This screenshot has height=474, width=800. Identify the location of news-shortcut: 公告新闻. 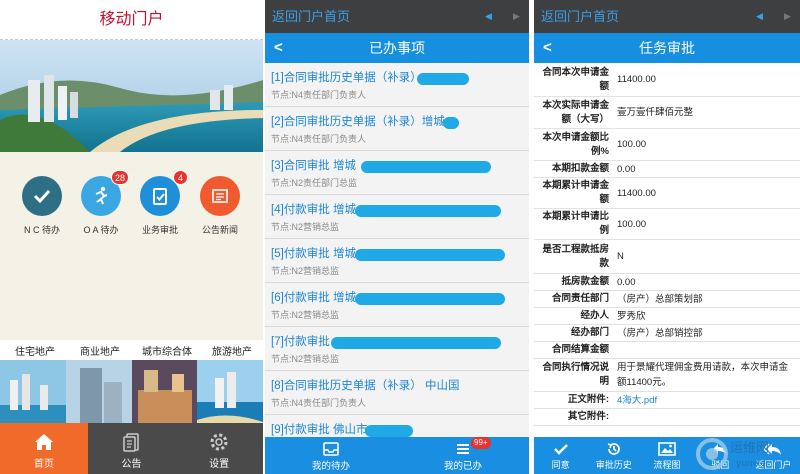
(220, 206).